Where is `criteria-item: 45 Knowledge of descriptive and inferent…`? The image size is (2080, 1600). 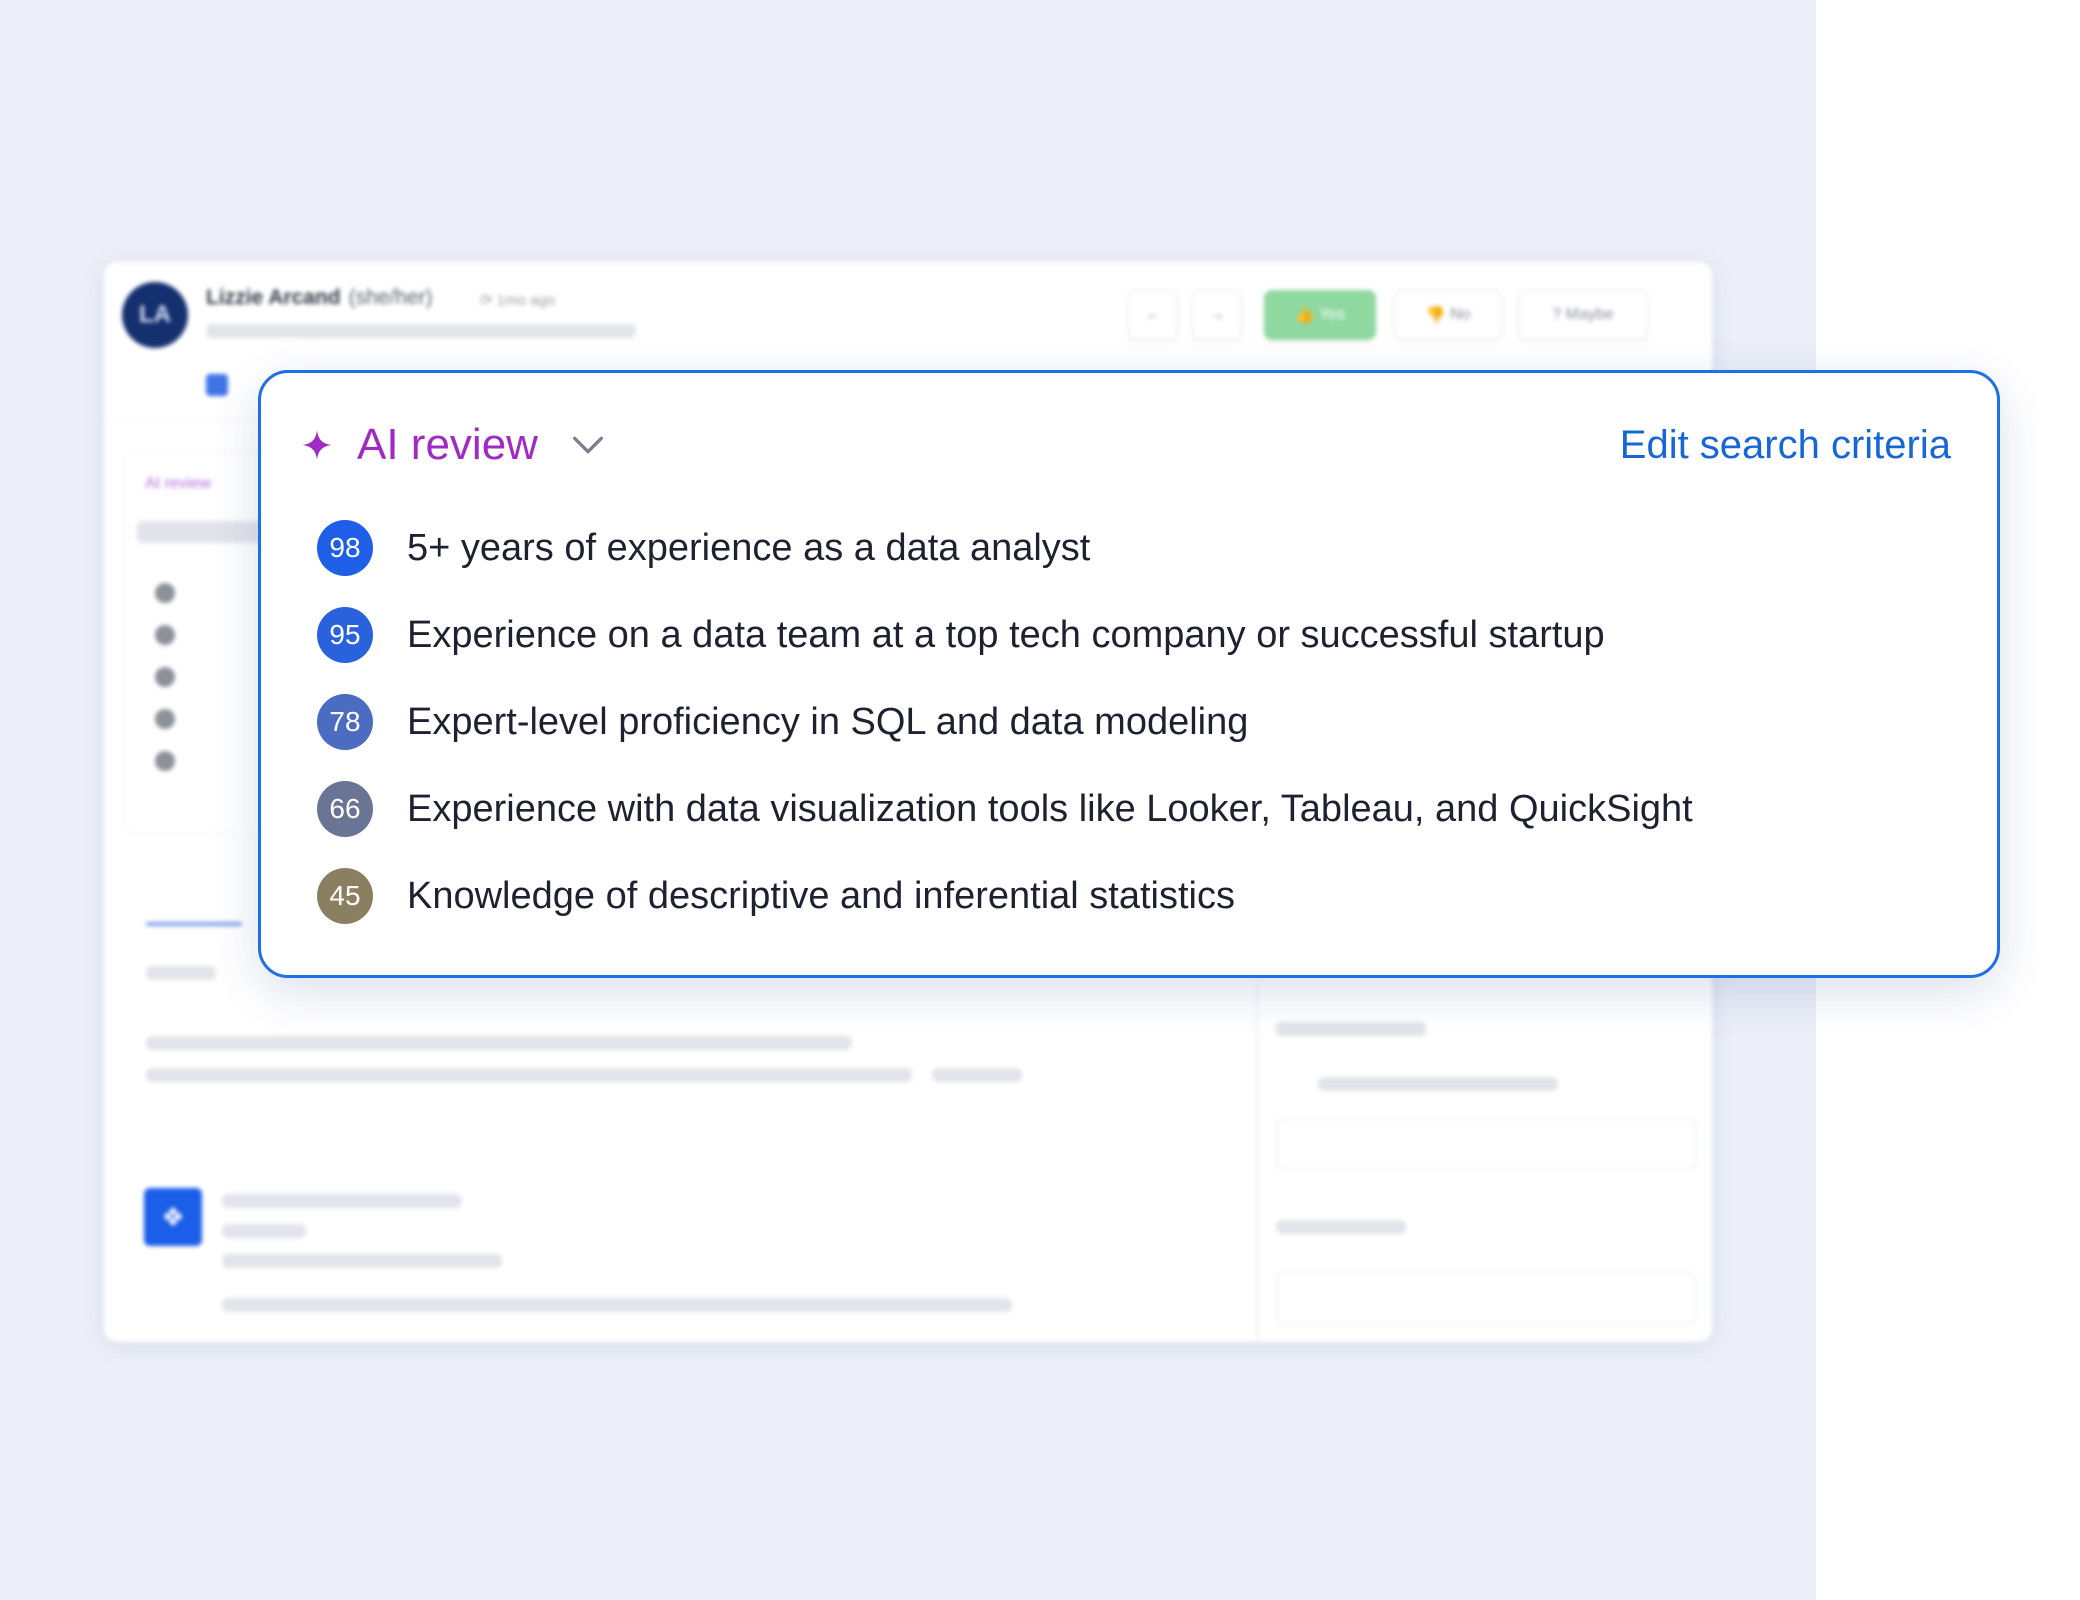
criteria-item: 45 Knowledge of descriptive and inferent… is located at coordinates (1137, 896).